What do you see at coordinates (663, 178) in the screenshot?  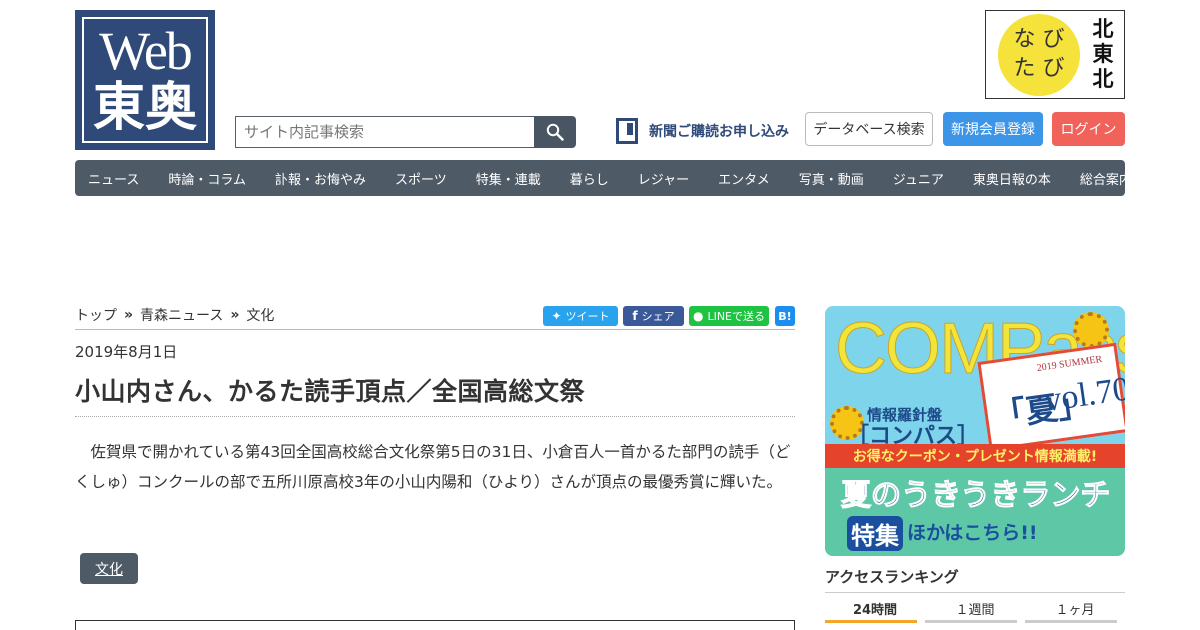 I see `nav-item-leisure: レジャー` at bounding box center [663, 178].